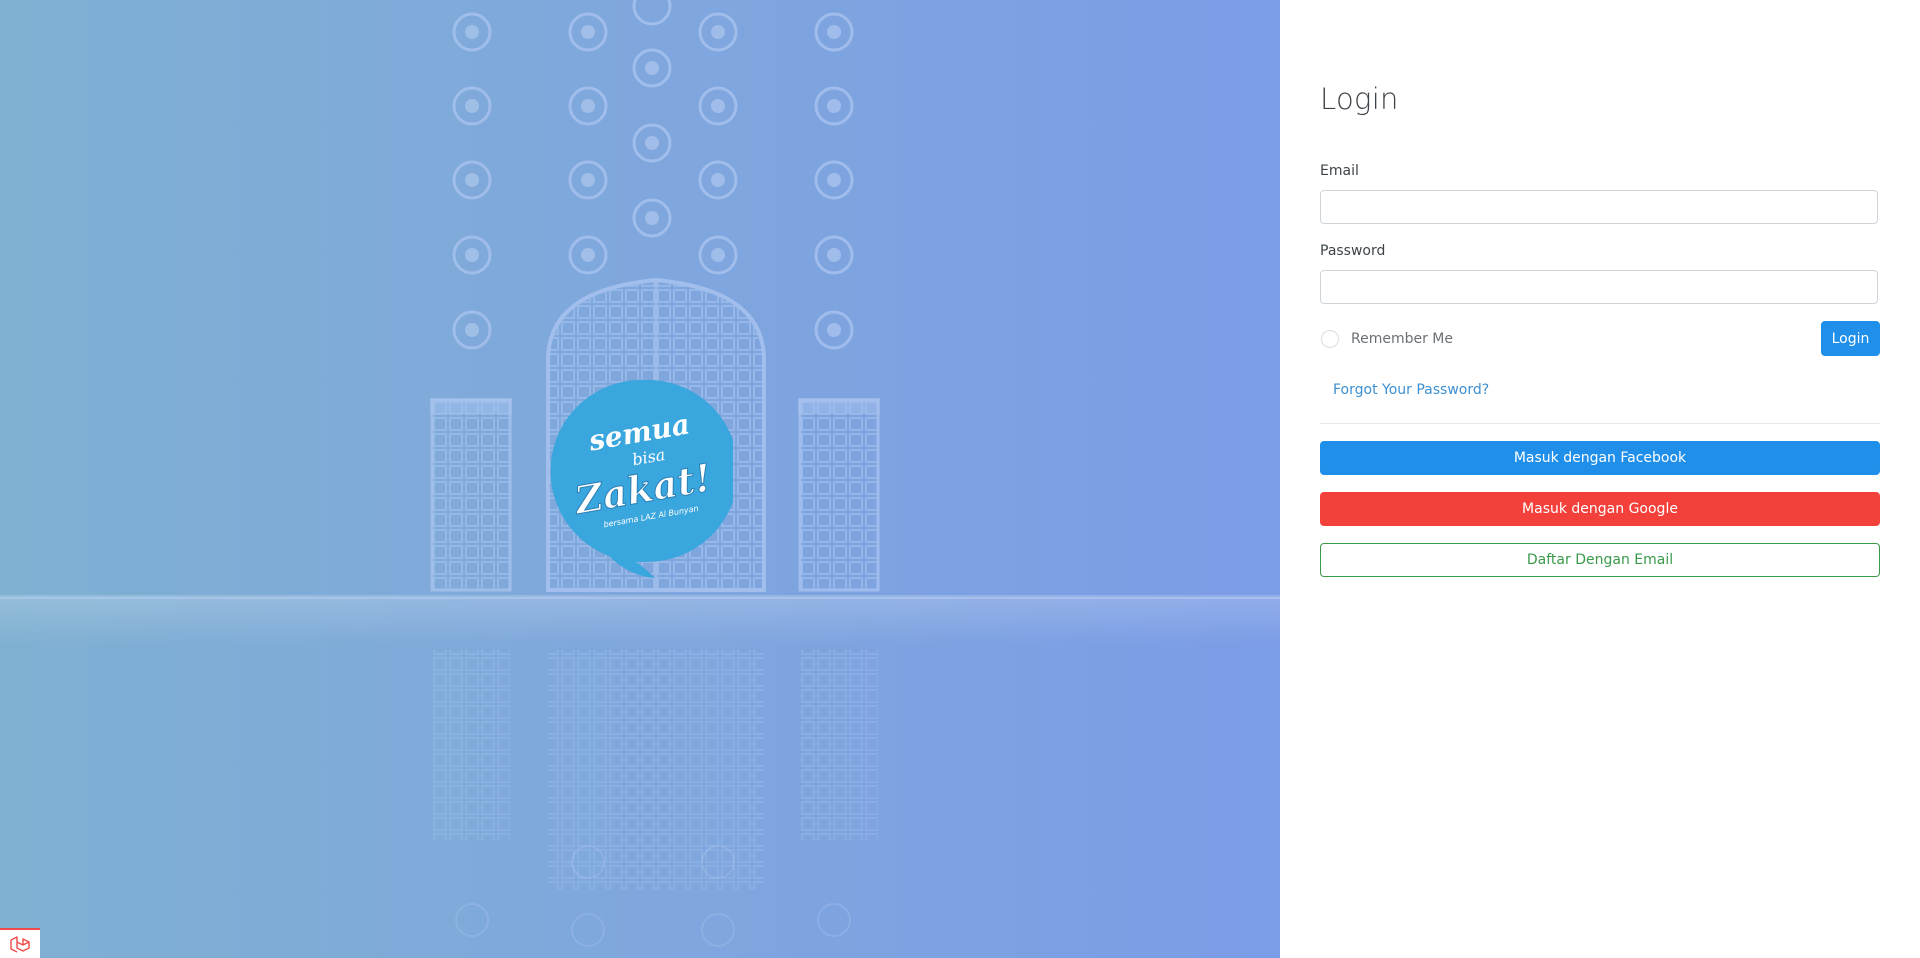 The width and height of the screenshot is (1920, 958). I want to click on password-label: Password, so click(1353, 251).